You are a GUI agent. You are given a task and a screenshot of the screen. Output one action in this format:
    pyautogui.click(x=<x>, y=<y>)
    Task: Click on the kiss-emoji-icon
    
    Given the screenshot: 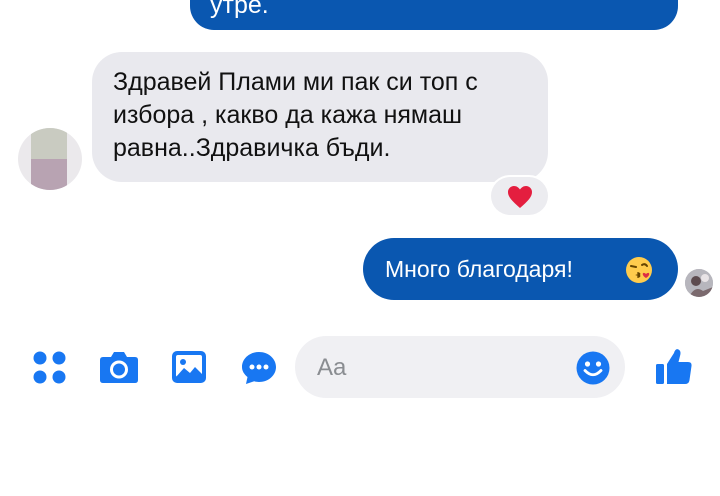 What is the action you would take?
    pyautogui.click(x=639, y=270)
    